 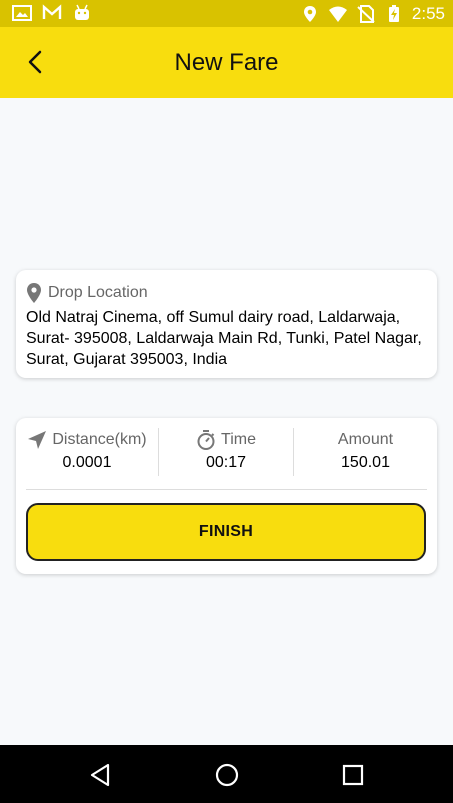 I want to click on page-title: New Fare, so click(x=226, y=62).